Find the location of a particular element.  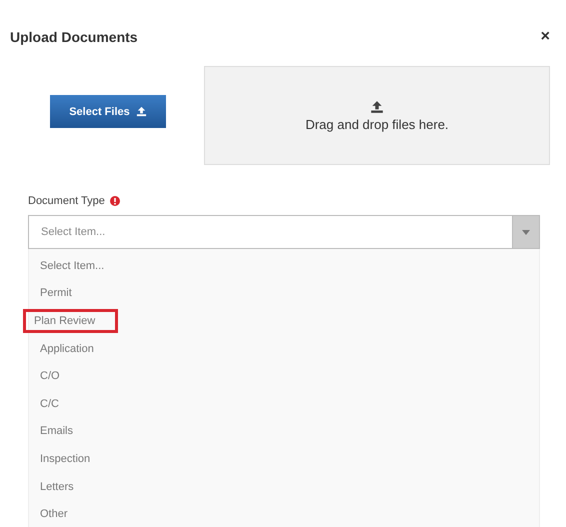

close-button: × is located at coordinates (545, 37).